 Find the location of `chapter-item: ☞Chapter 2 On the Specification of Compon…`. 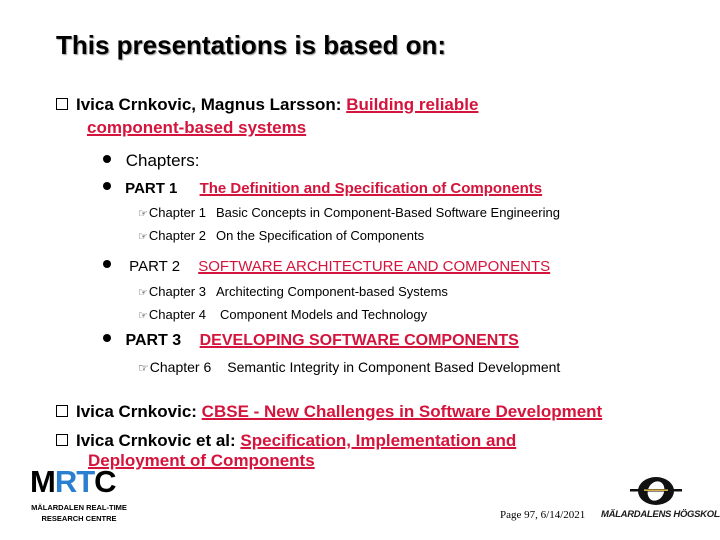

chapter-item: ☞Chapter 2 On the Specification of Compon… is located at coordinates (281, 235).